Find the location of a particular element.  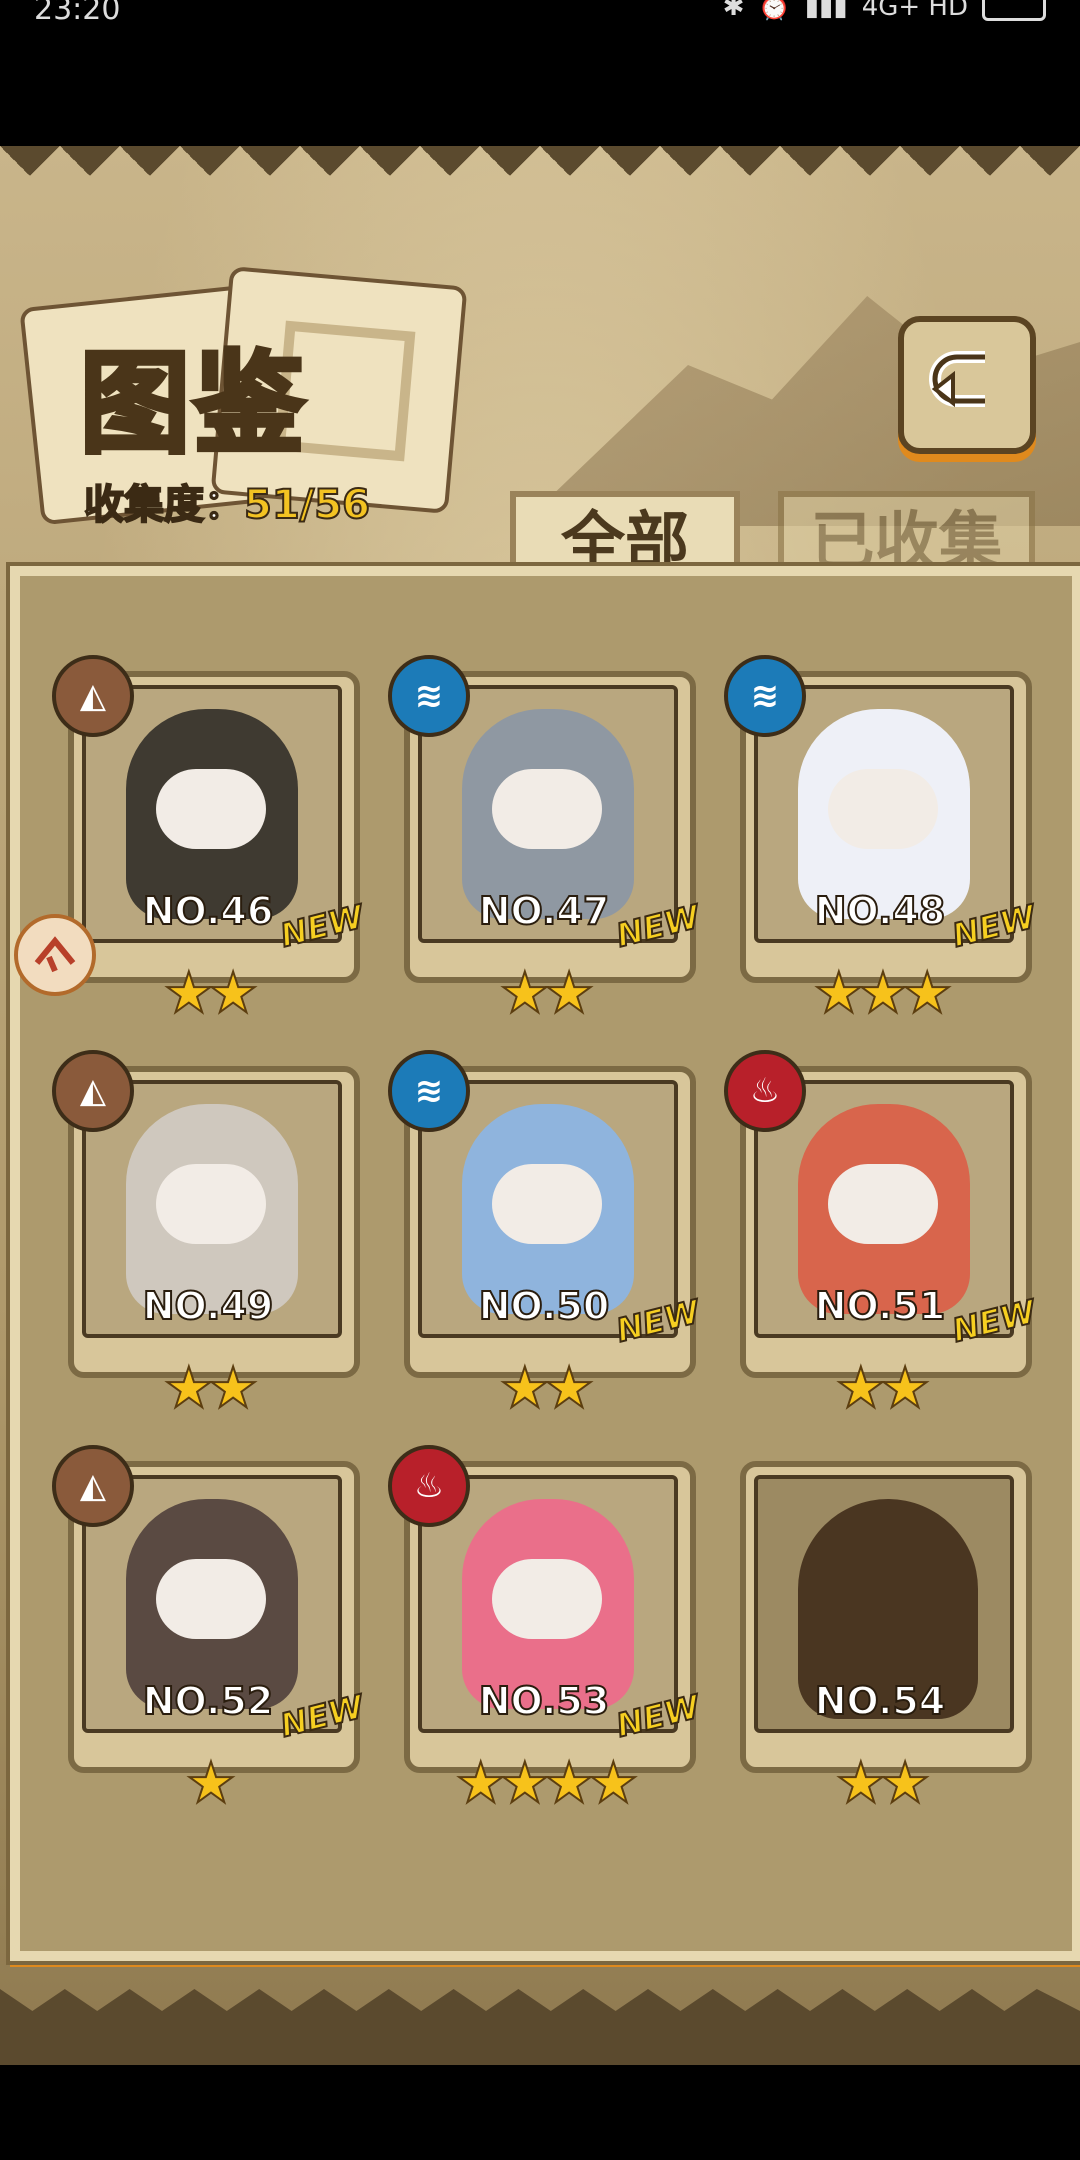

progress-label: 收集度： is located at coordinates (164, 505).